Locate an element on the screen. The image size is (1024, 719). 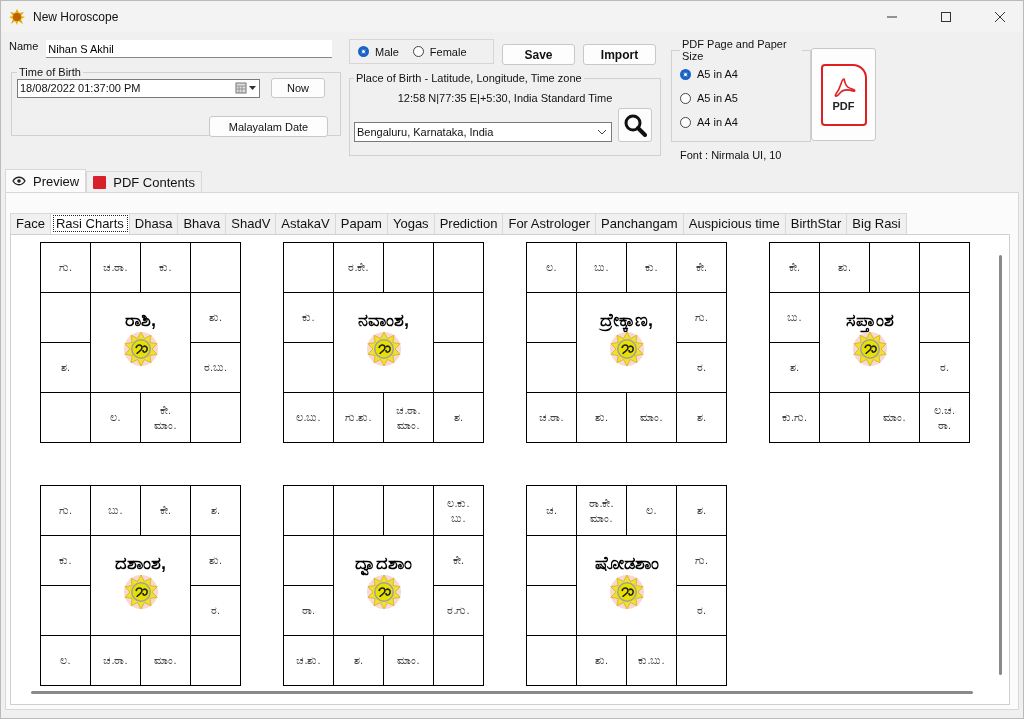
tab: Rasi Charts is located at coordinates (90, 223).